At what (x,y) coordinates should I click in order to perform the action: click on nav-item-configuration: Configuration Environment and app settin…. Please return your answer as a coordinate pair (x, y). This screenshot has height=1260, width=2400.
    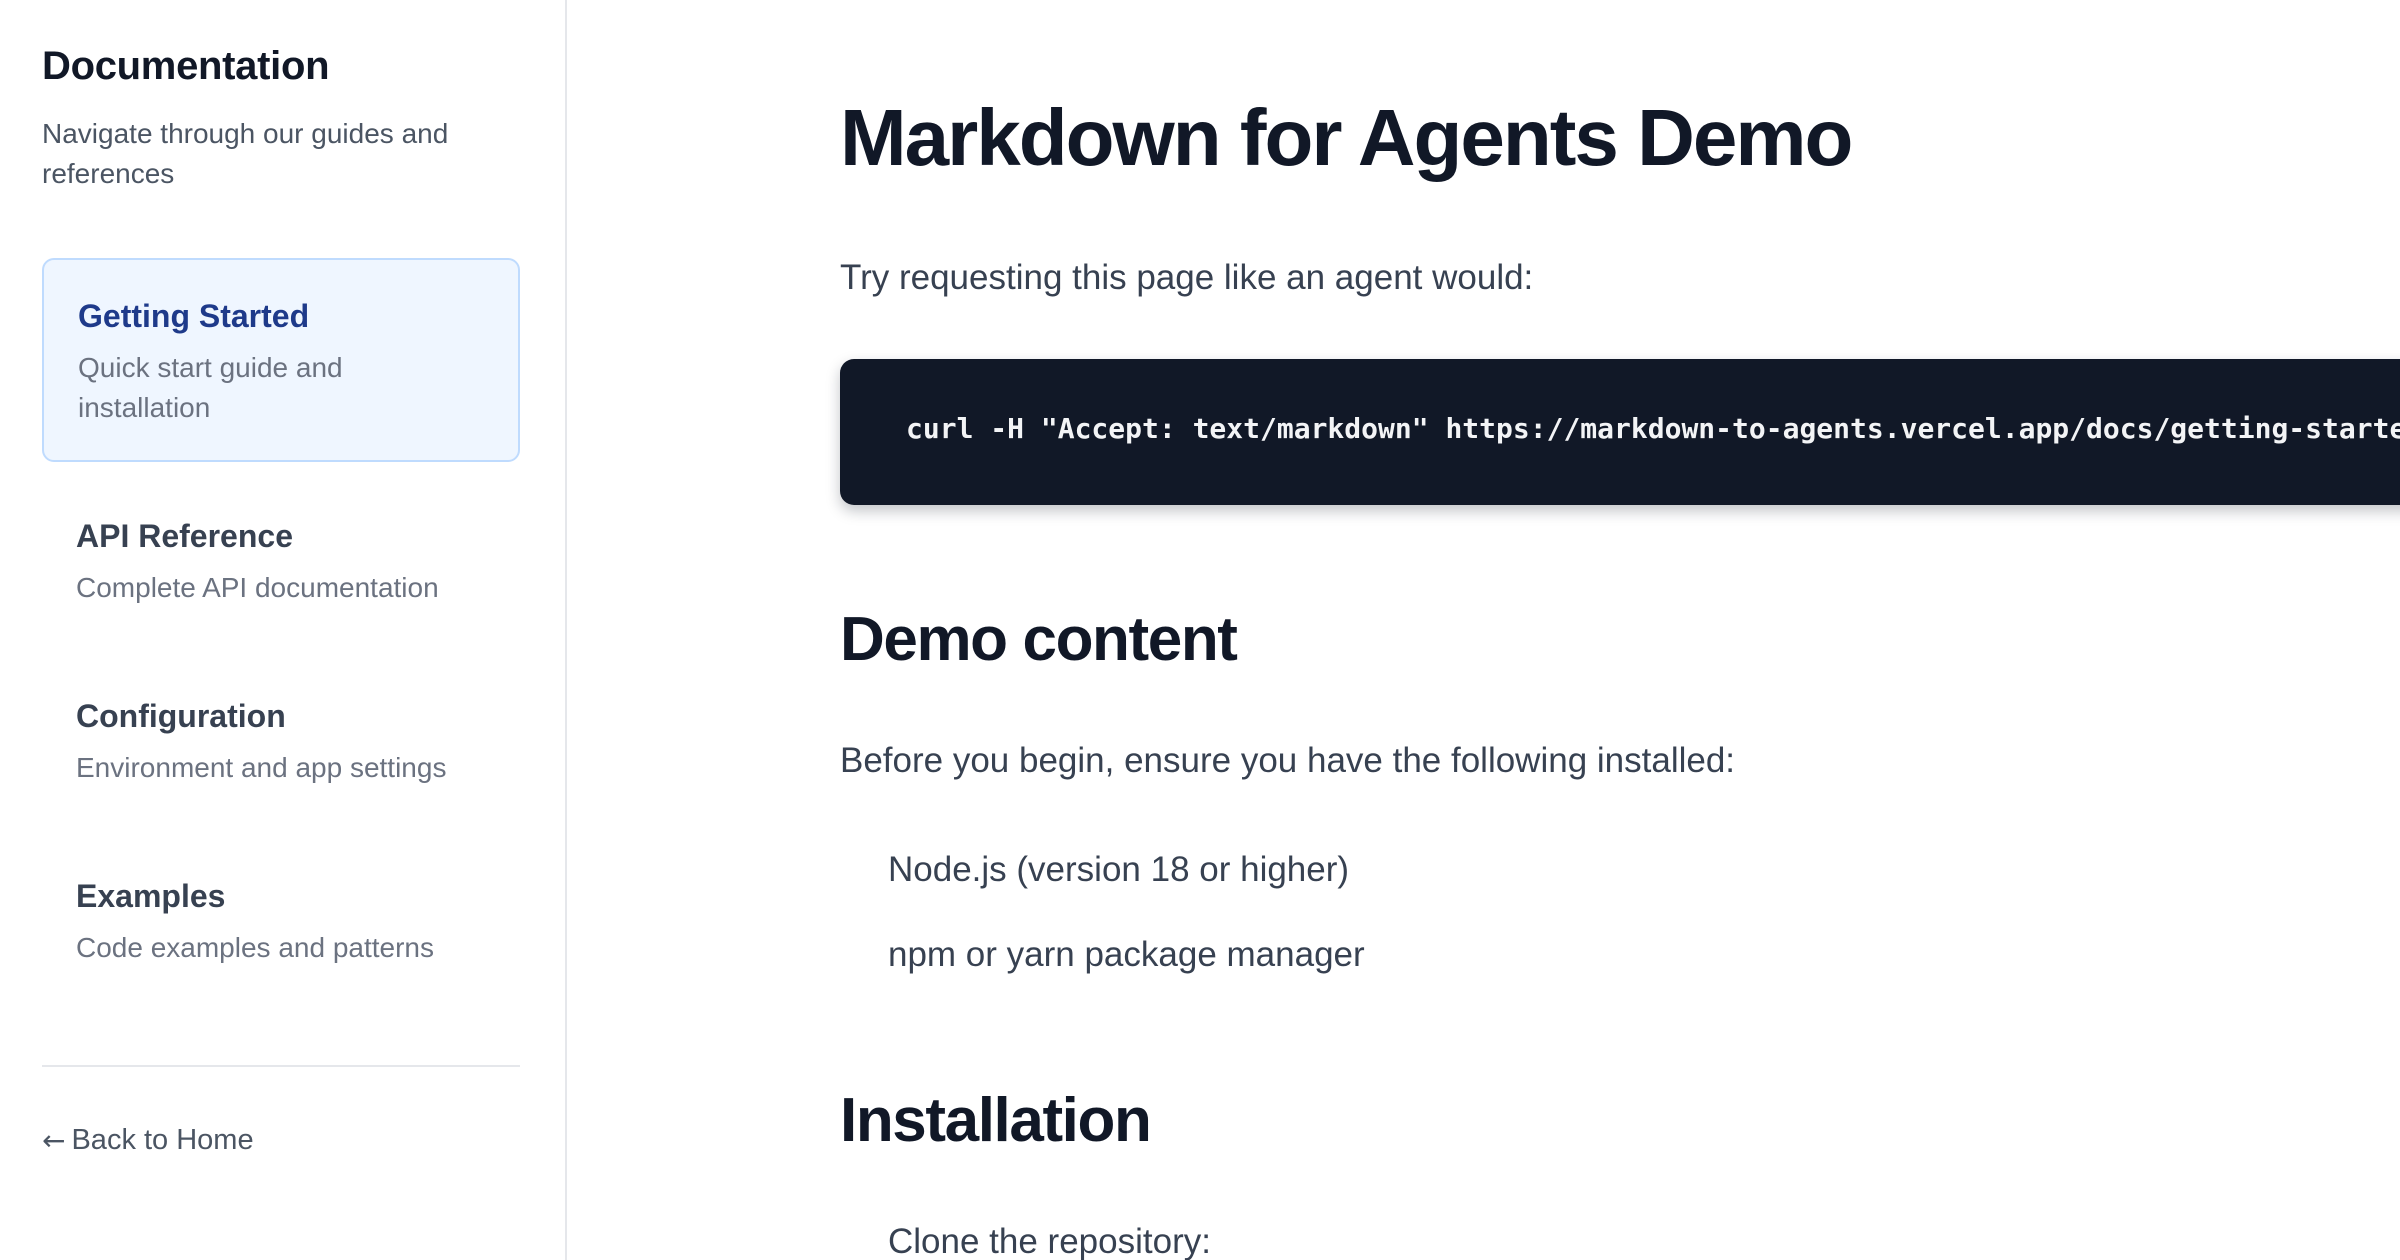
    Looking at the image, I should click on (281, 742).